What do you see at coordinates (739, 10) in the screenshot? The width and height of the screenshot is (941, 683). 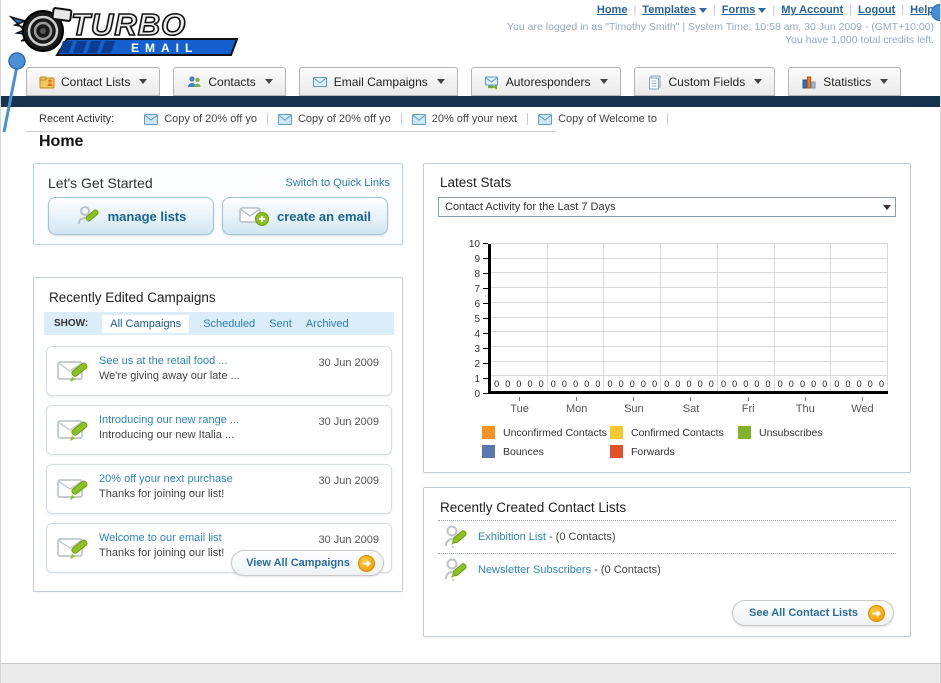 I see `nav-link-forms: Forms` at bounding box center [739, 10].